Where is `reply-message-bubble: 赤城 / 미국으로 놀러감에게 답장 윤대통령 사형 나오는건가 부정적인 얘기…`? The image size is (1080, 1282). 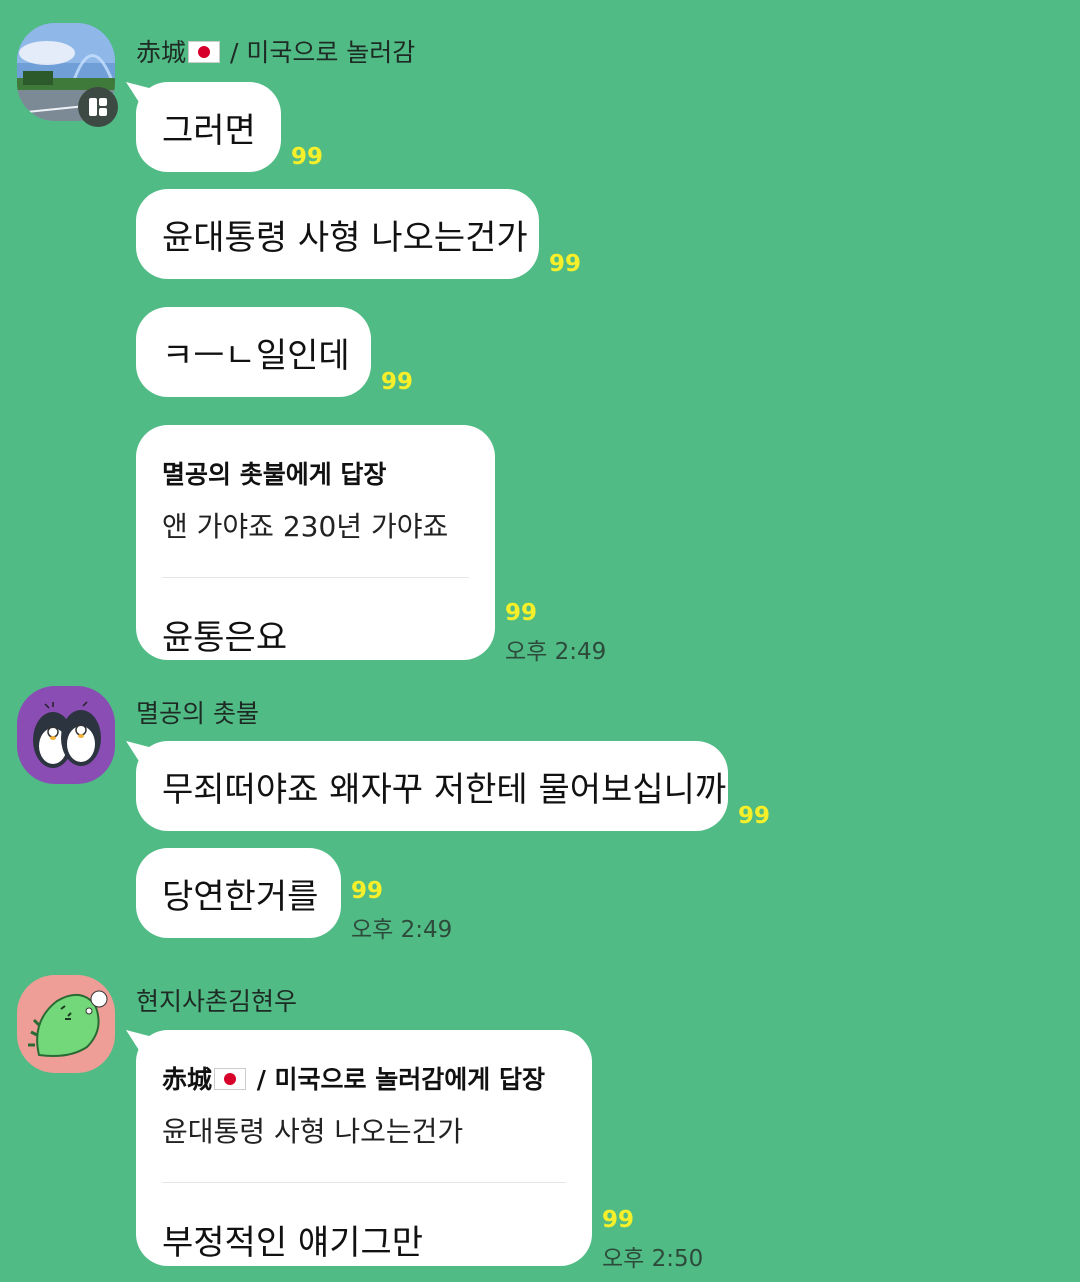 reply-message-bubble: 赤城 / 미국으로 놀러감에게 답장 윤대통령 사형 나오는건가 부정적인 얘기… is located at coordinates (364, 1148).